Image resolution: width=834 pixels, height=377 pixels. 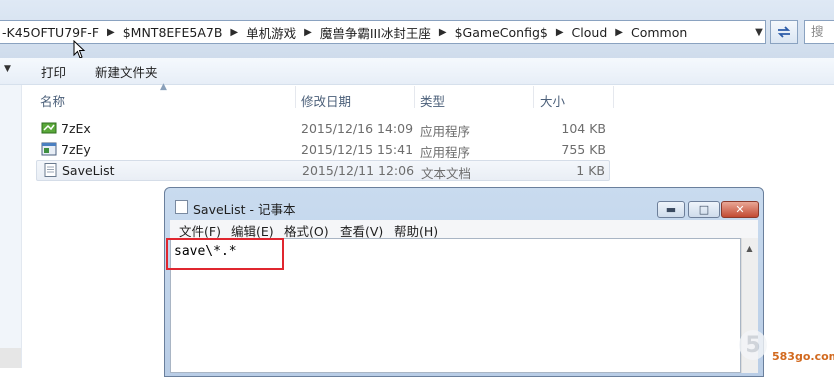 I want to click on close-button: ✕, so click(x=740, y=209).